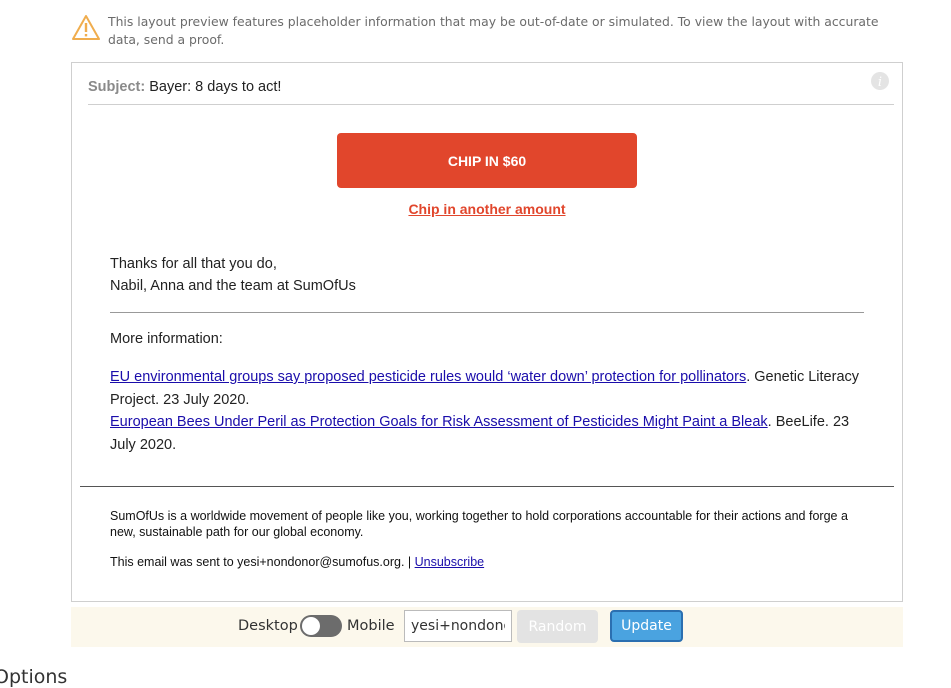  Describe the element at coordinates (321, 626) in the screenshot. I see `device-toggle` at that location.